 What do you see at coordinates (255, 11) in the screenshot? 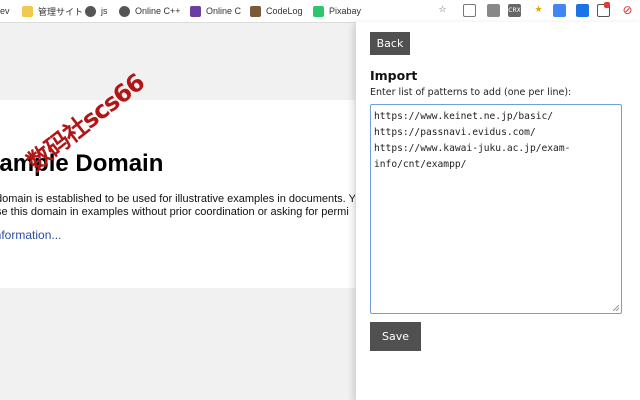
I see `codelog-icon` at bounding box center [255, 11].